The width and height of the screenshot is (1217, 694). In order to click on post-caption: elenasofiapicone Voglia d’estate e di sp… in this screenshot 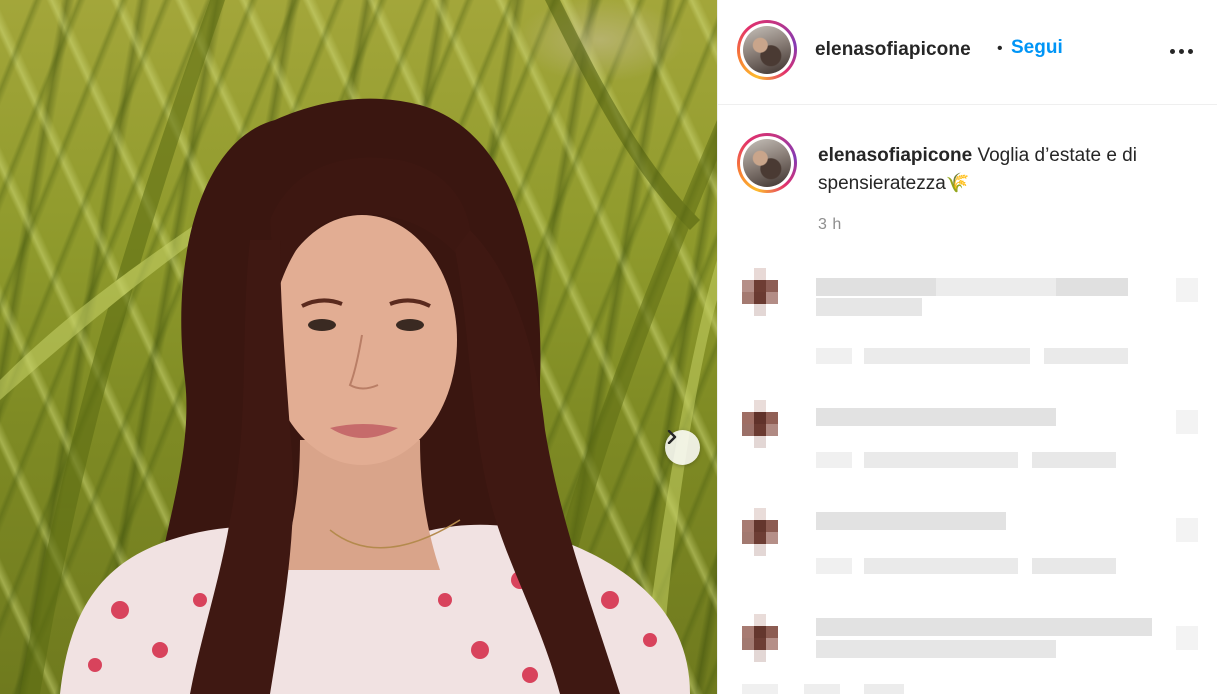, I will do `click(1008, 170)`.